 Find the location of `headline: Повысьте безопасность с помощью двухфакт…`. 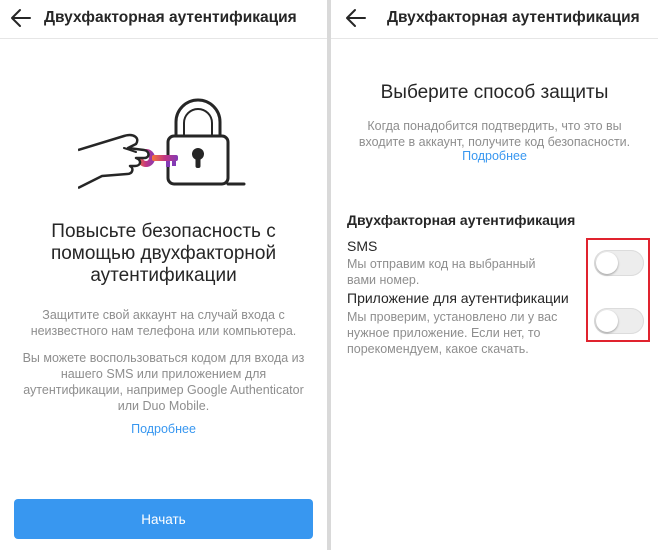

headline: Повысьте безопасность с помощью двухфакт… is located at coordinates (163, 253).